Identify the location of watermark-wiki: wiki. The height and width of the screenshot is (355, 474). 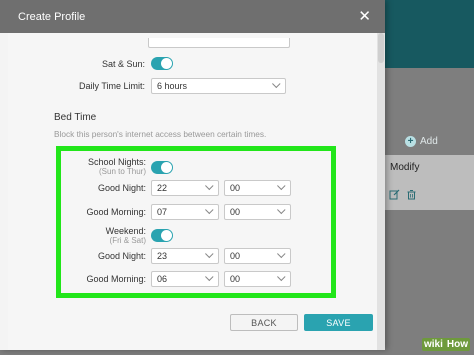
(433, 344).